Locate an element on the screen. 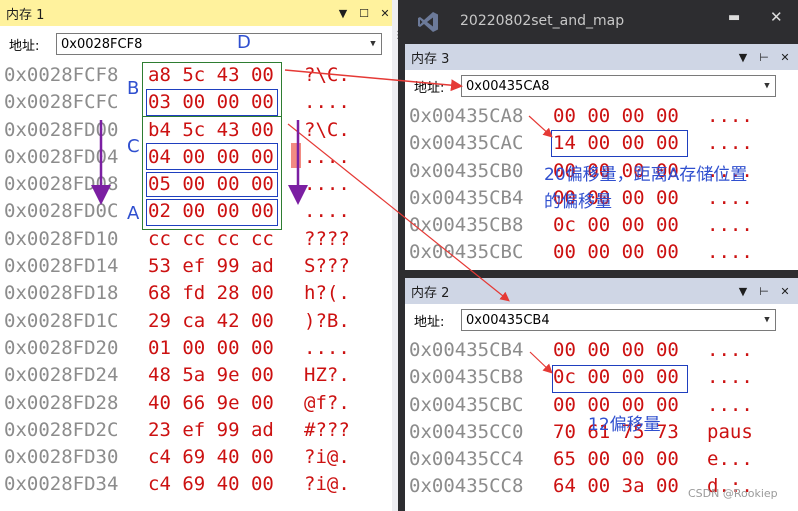 This screenshot has height=511, width=798. memory-row: 0x0028FD2C 23 ef 99 ad #??? is located at coordinates (199, 430).